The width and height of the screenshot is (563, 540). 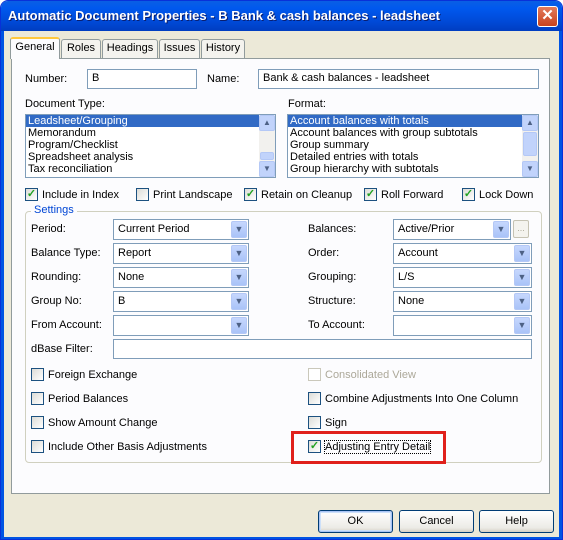 What do you see at coordinates (56, 277) in the screenshot?
I see `rounding-label: Rounding:` at bounding box center [56, 277].